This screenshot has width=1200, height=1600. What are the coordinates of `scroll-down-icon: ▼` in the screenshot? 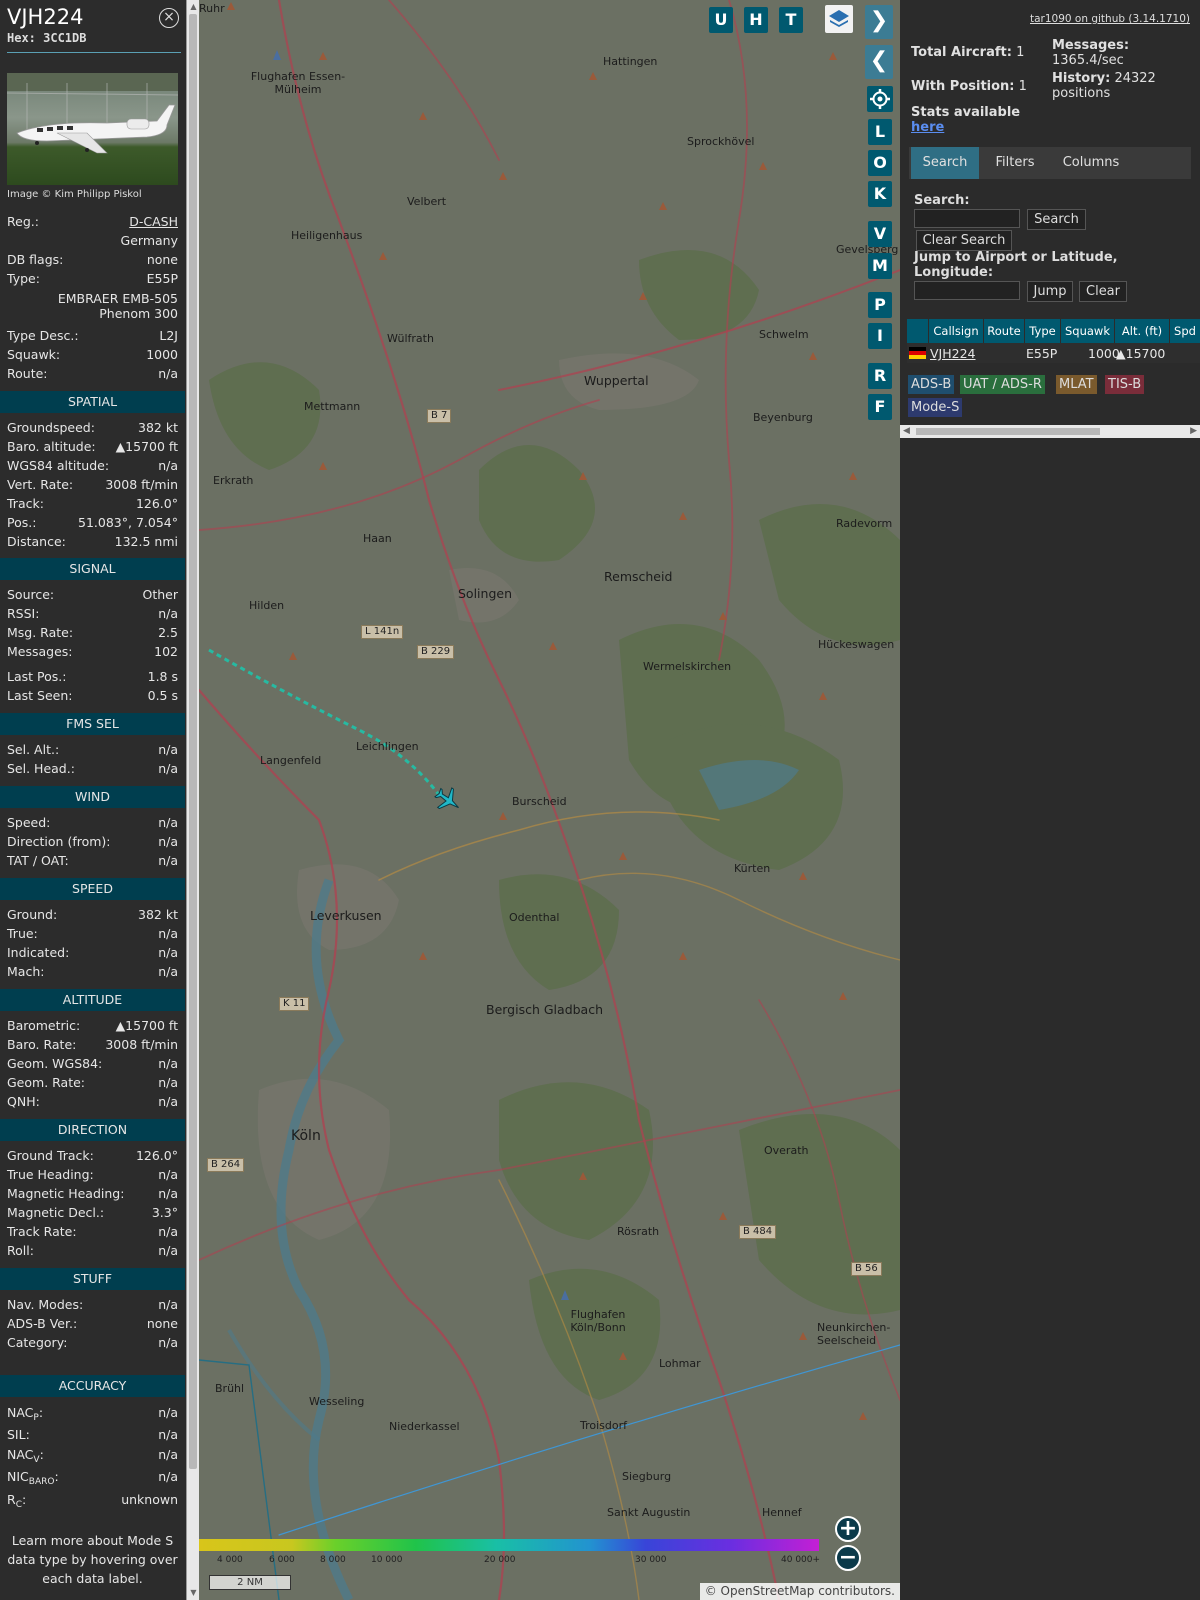 It's located at (193, 1592).